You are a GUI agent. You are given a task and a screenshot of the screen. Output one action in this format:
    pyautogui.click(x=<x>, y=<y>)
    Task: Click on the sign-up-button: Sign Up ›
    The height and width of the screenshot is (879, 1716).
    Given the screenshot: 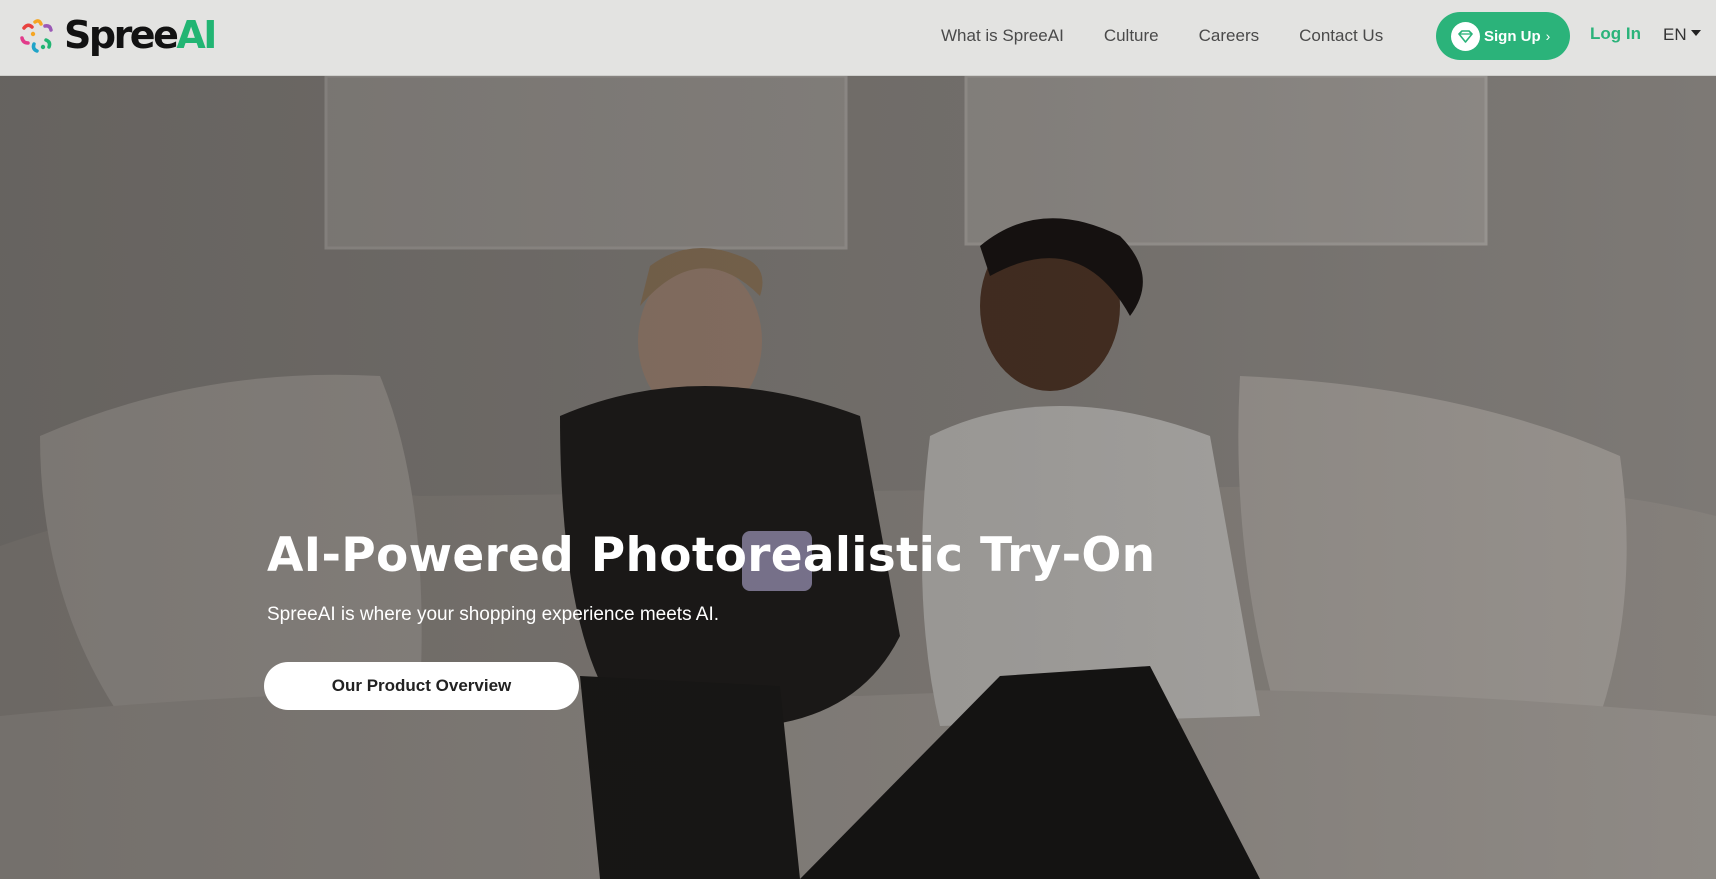 What is the action you would take?
    pyautogui.click(x=1503, y=36)
    